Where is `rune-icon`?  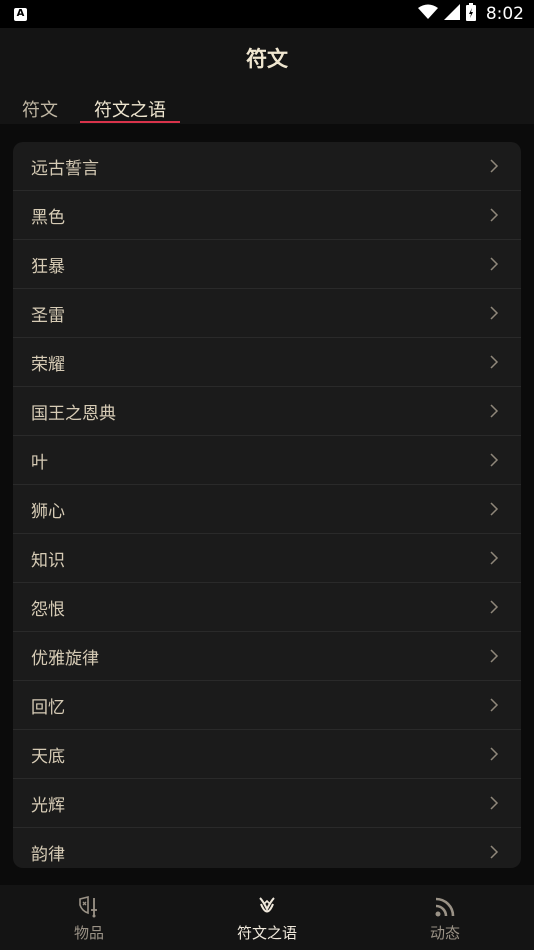 rune-icon is located at coordinates (267, 907).